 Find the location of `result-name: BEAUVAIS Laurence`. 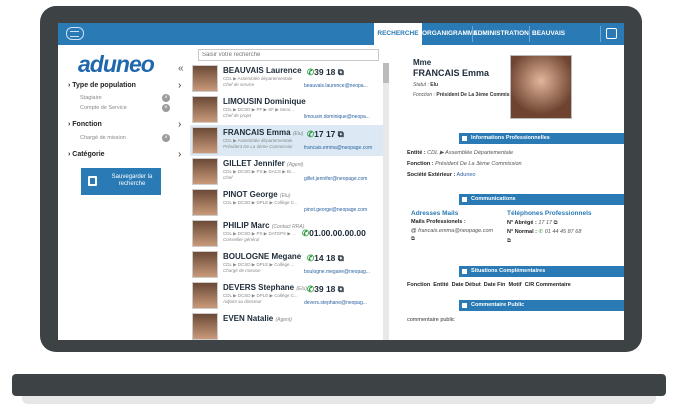

result-name: BEAUVAIS Laurence is located at coordinates (262, 70).